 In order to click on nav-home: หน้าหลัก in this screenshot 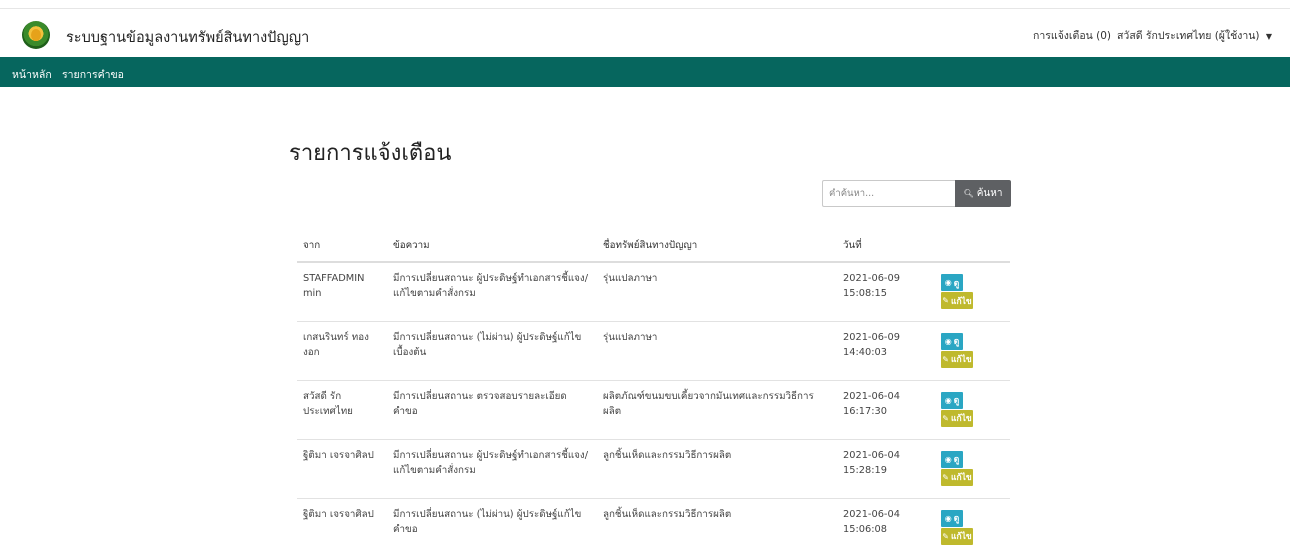, I will do `click(32, 74)`.